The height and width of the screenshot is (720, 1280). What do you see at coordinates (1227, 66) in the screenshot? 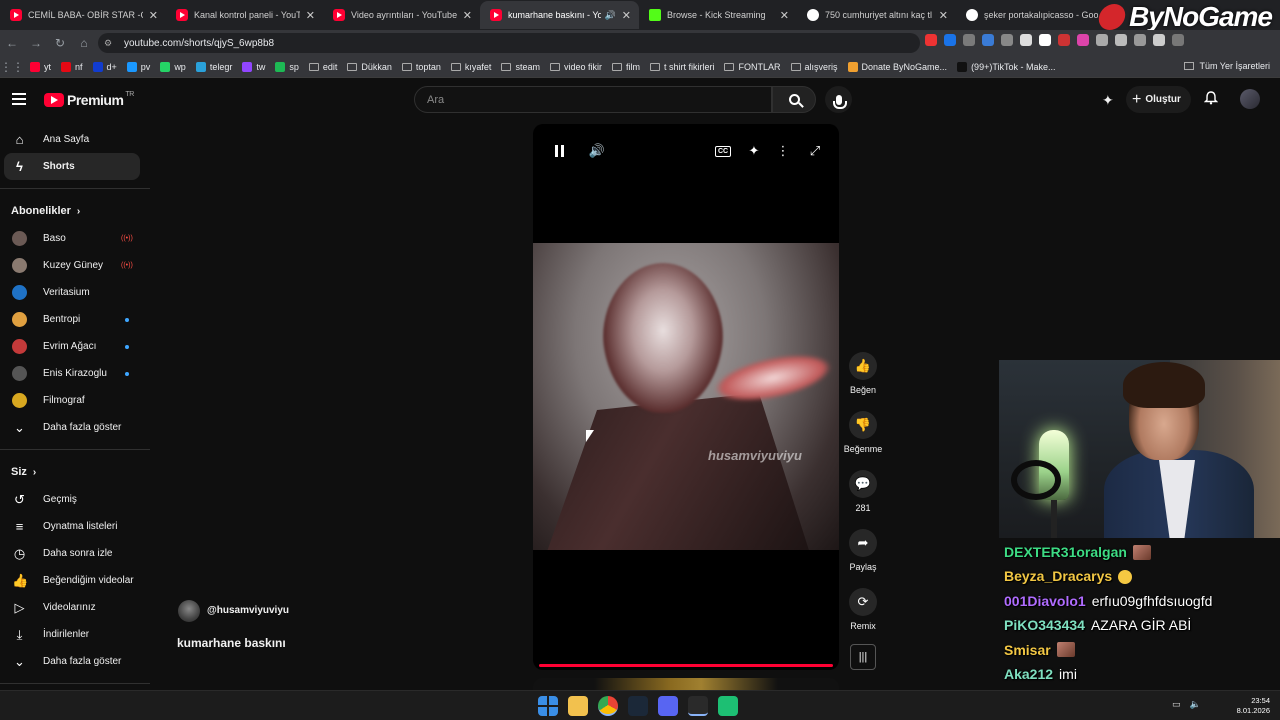
I see `all-bookmarks: Tüm Yer İşaretleri` at bounding box center [1227, 66].